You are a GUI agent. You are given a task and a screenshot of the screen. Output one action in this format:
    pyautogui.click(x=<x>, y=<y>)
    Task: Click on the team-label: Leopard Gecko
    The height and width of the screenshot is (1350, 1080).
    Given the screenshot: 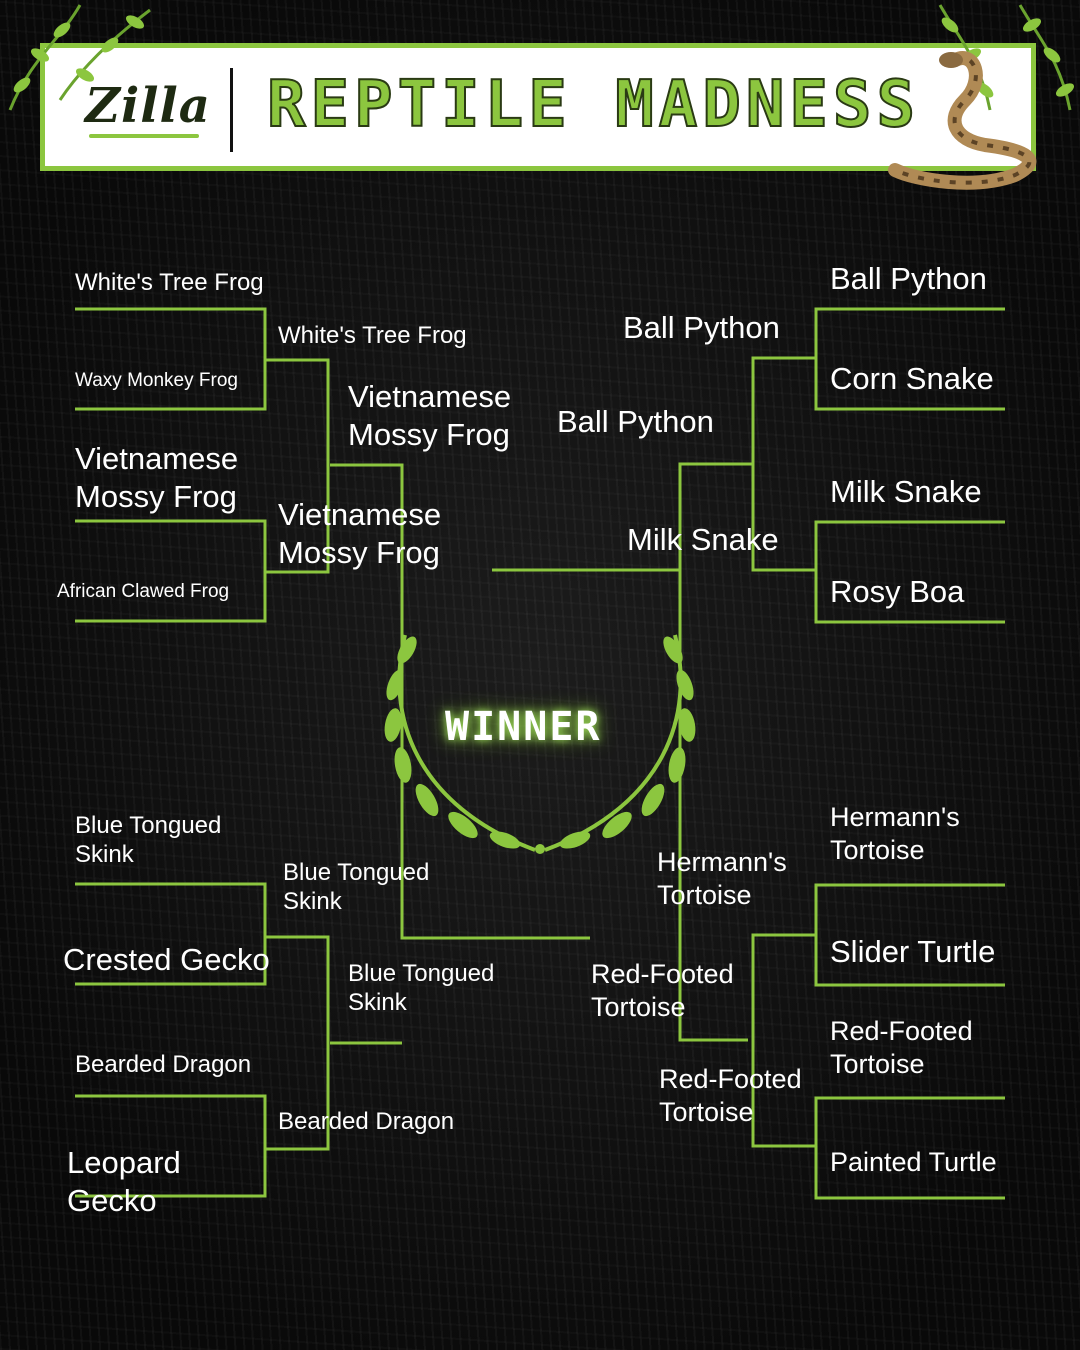 What is the action you would take?
    pyautogui.click(x=124, y=1181)
    